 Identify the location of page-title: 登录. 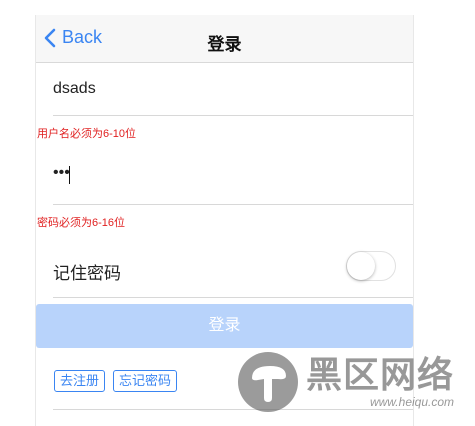
(224, 44).